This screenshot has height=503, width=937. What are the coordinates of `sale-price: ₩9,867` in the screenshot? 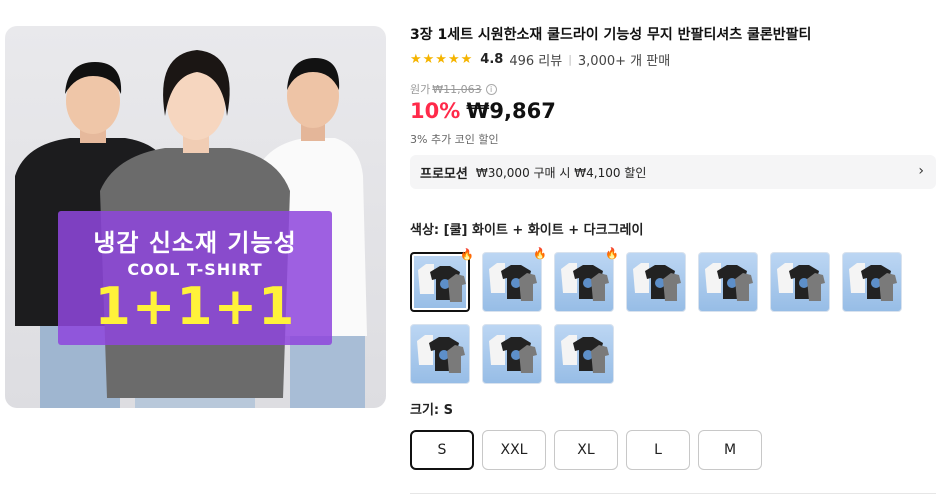 It's located at (511, 111).